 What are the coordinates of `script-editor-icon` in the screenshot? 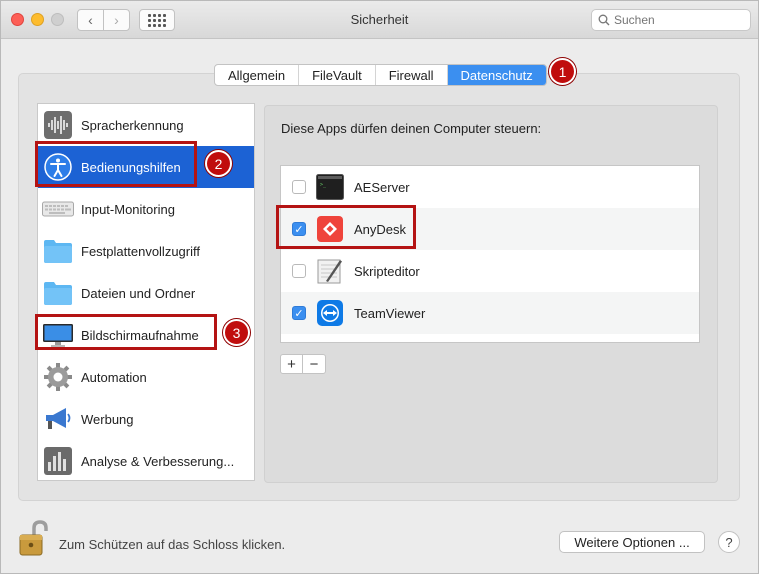 It's located at (330, 271).